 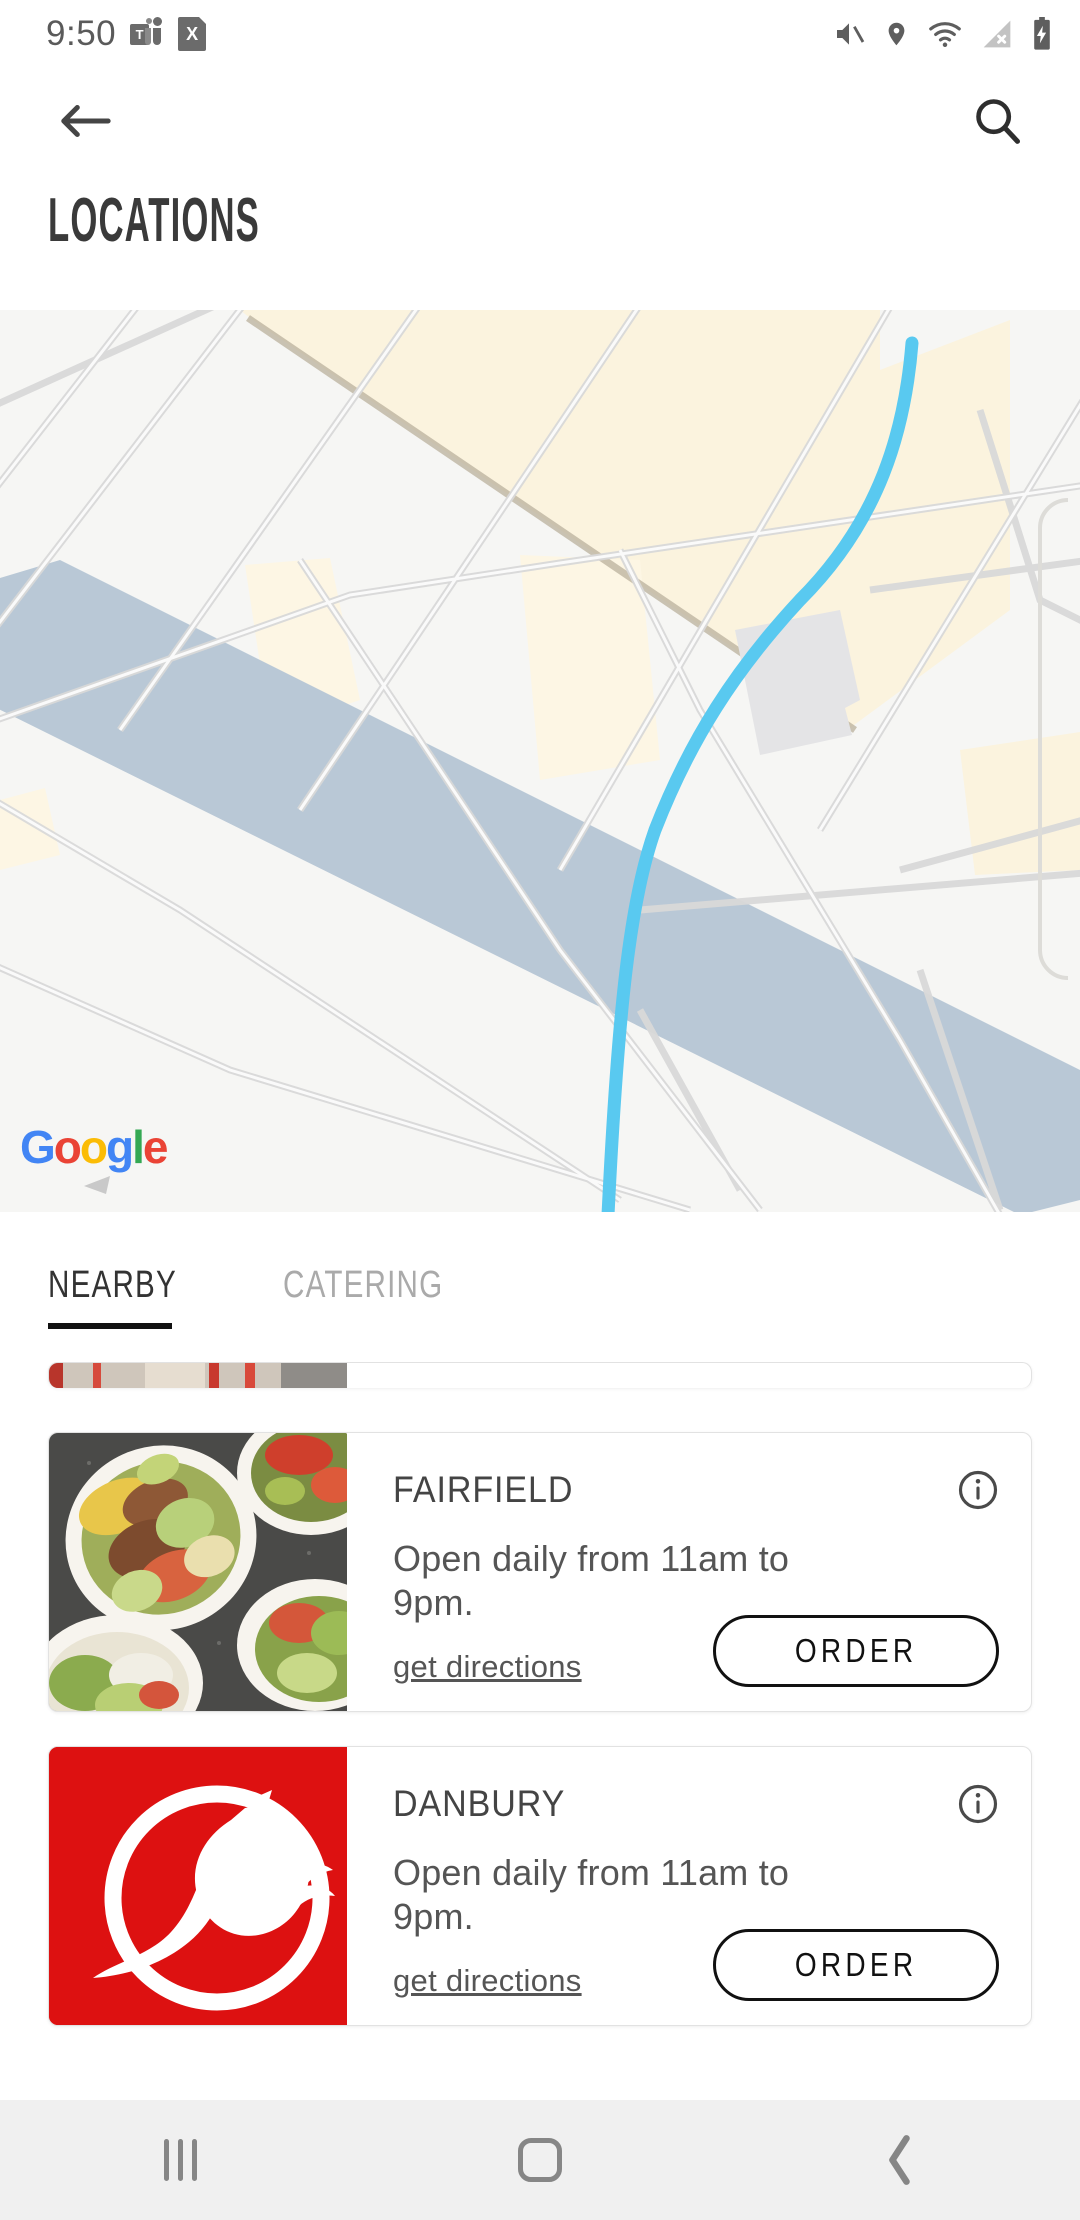 I want to click on tab-catering-label: CATERING, so click(x=363, y=1285).